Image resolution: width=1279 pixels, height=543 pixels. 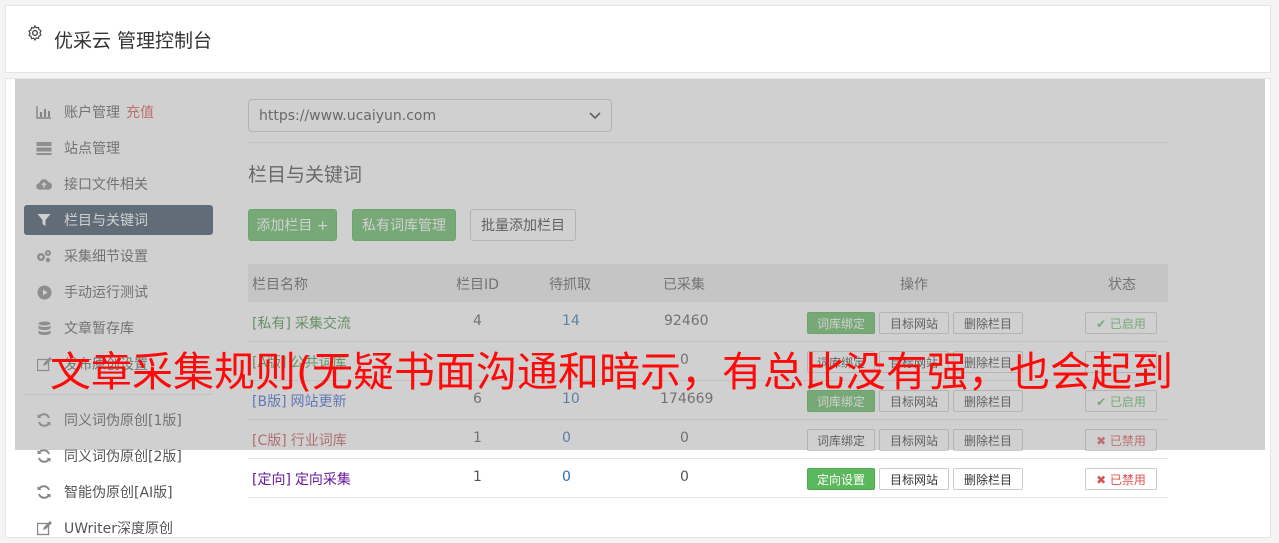 I want to click on column-name-link: [定向] 定向采集, so click(x=301, y=479).